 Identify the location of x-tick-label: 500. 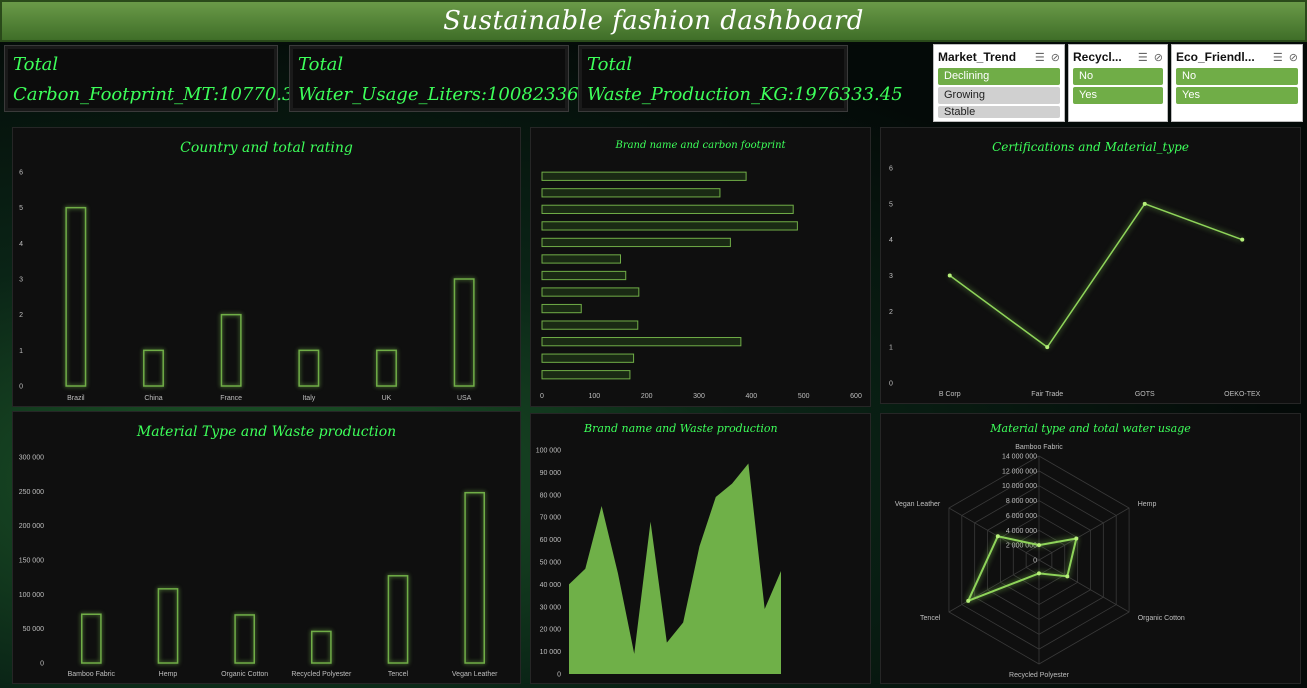
(804, 396).